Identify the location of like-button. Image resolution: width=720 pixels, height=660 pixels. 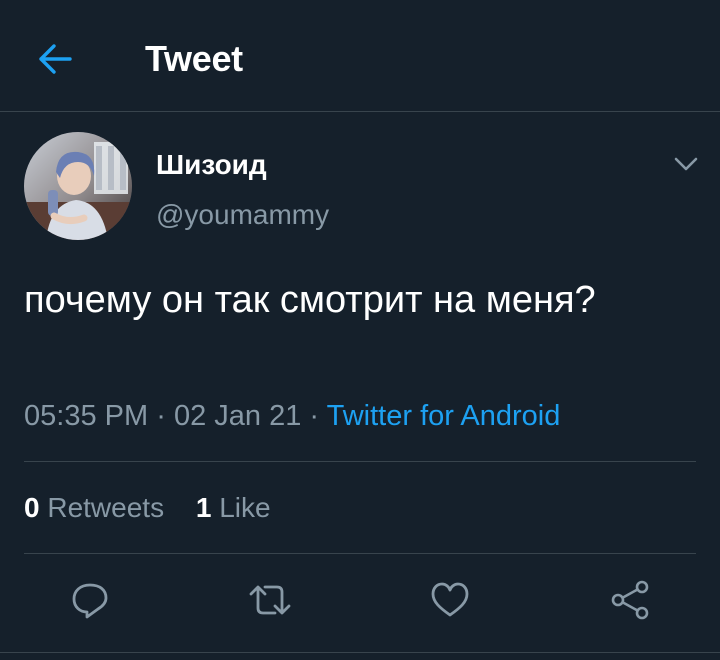
(450, 600).